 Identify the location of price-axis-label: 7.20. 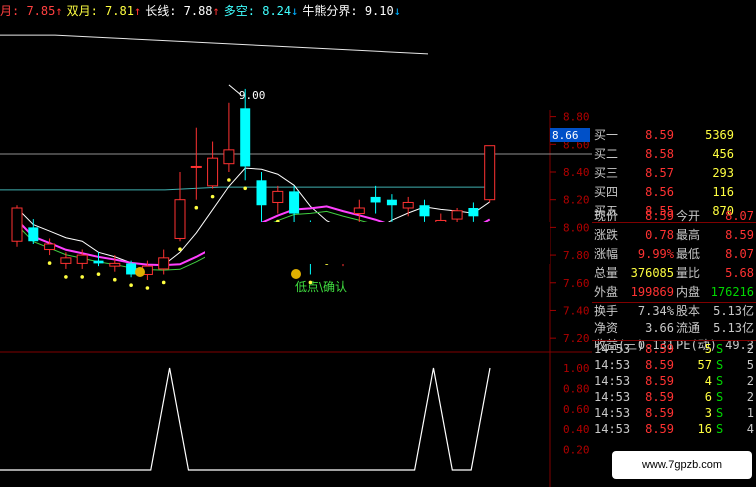
(576, 338).